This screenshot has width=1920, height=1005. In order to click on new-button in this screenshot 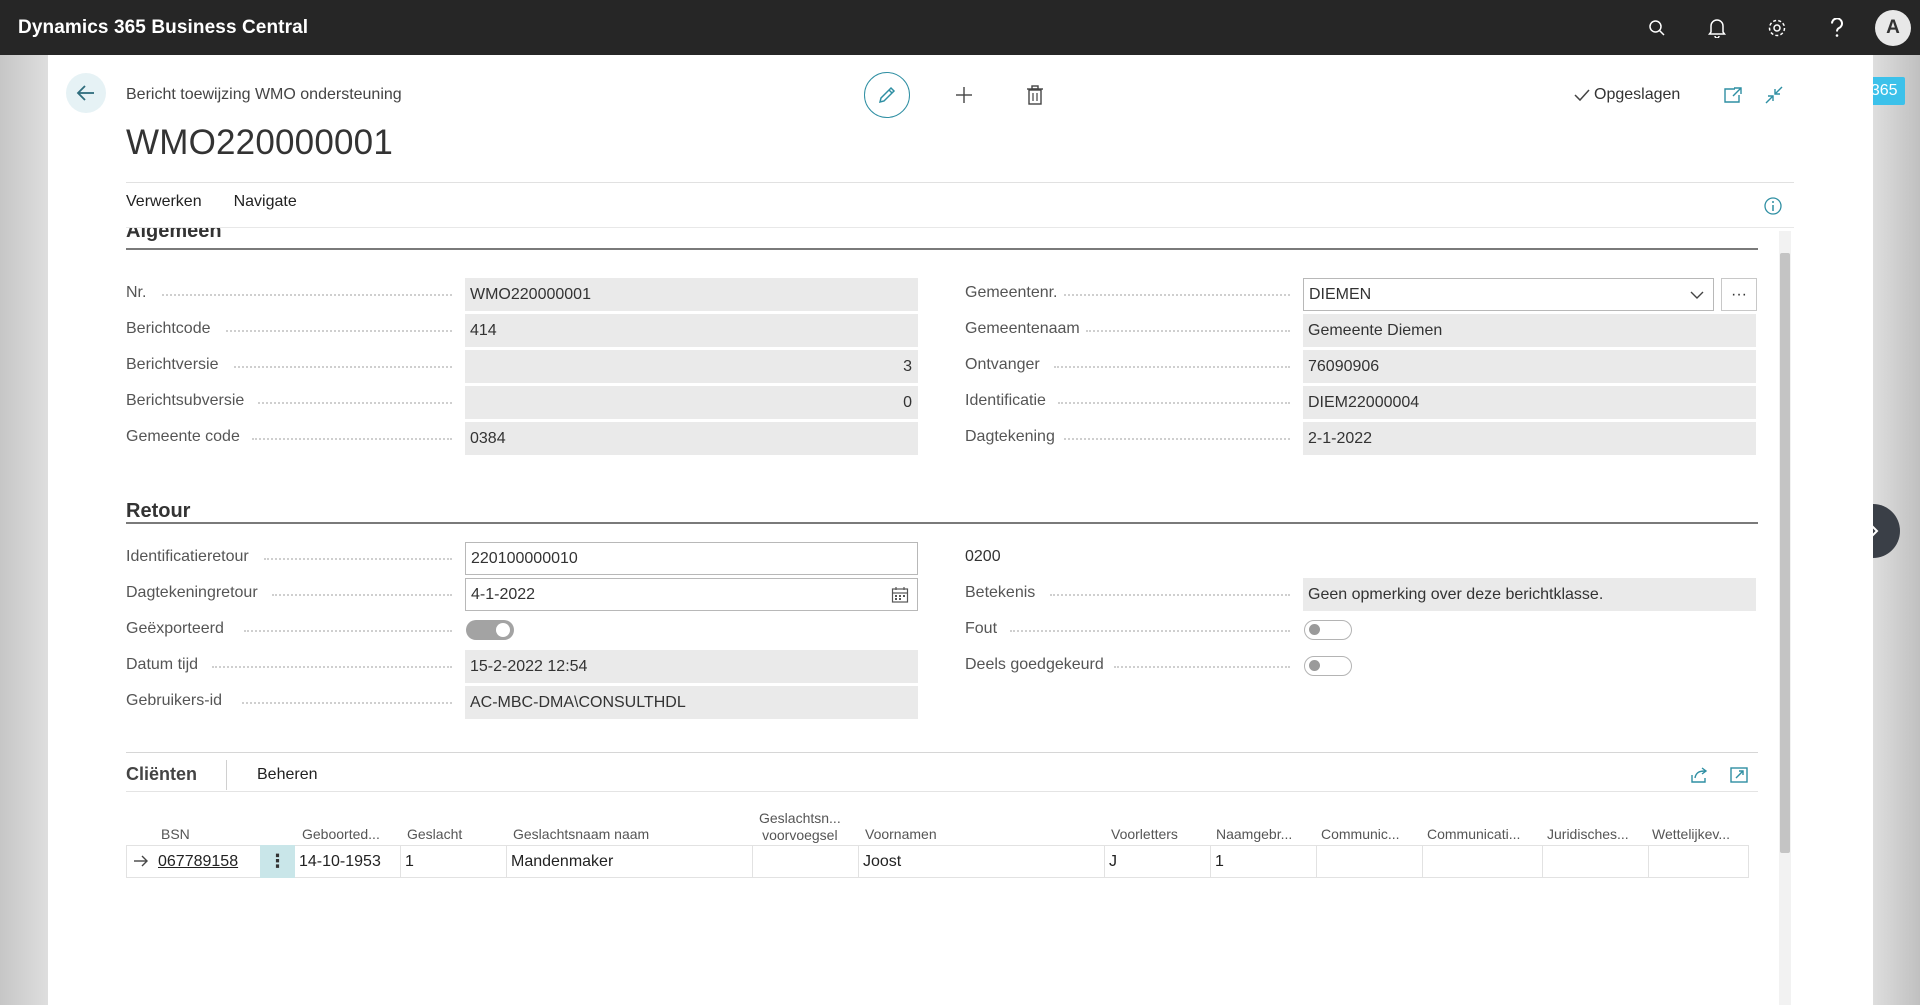, I will do `click(964, 95)`.